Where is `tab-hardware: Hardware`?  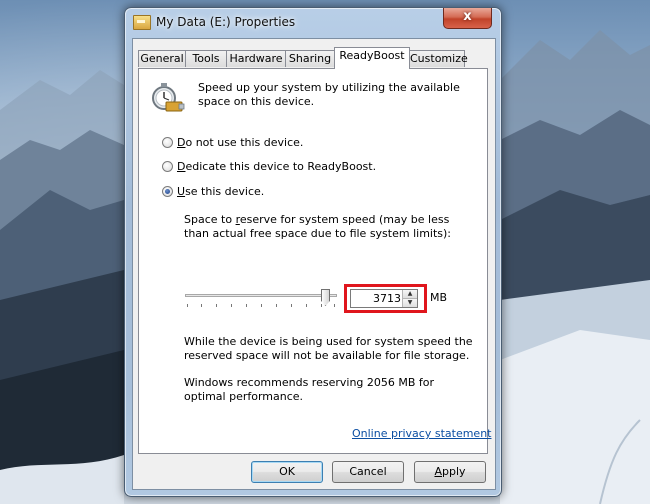
tab-hardware: Hardware is located at coordinates (256, 58).